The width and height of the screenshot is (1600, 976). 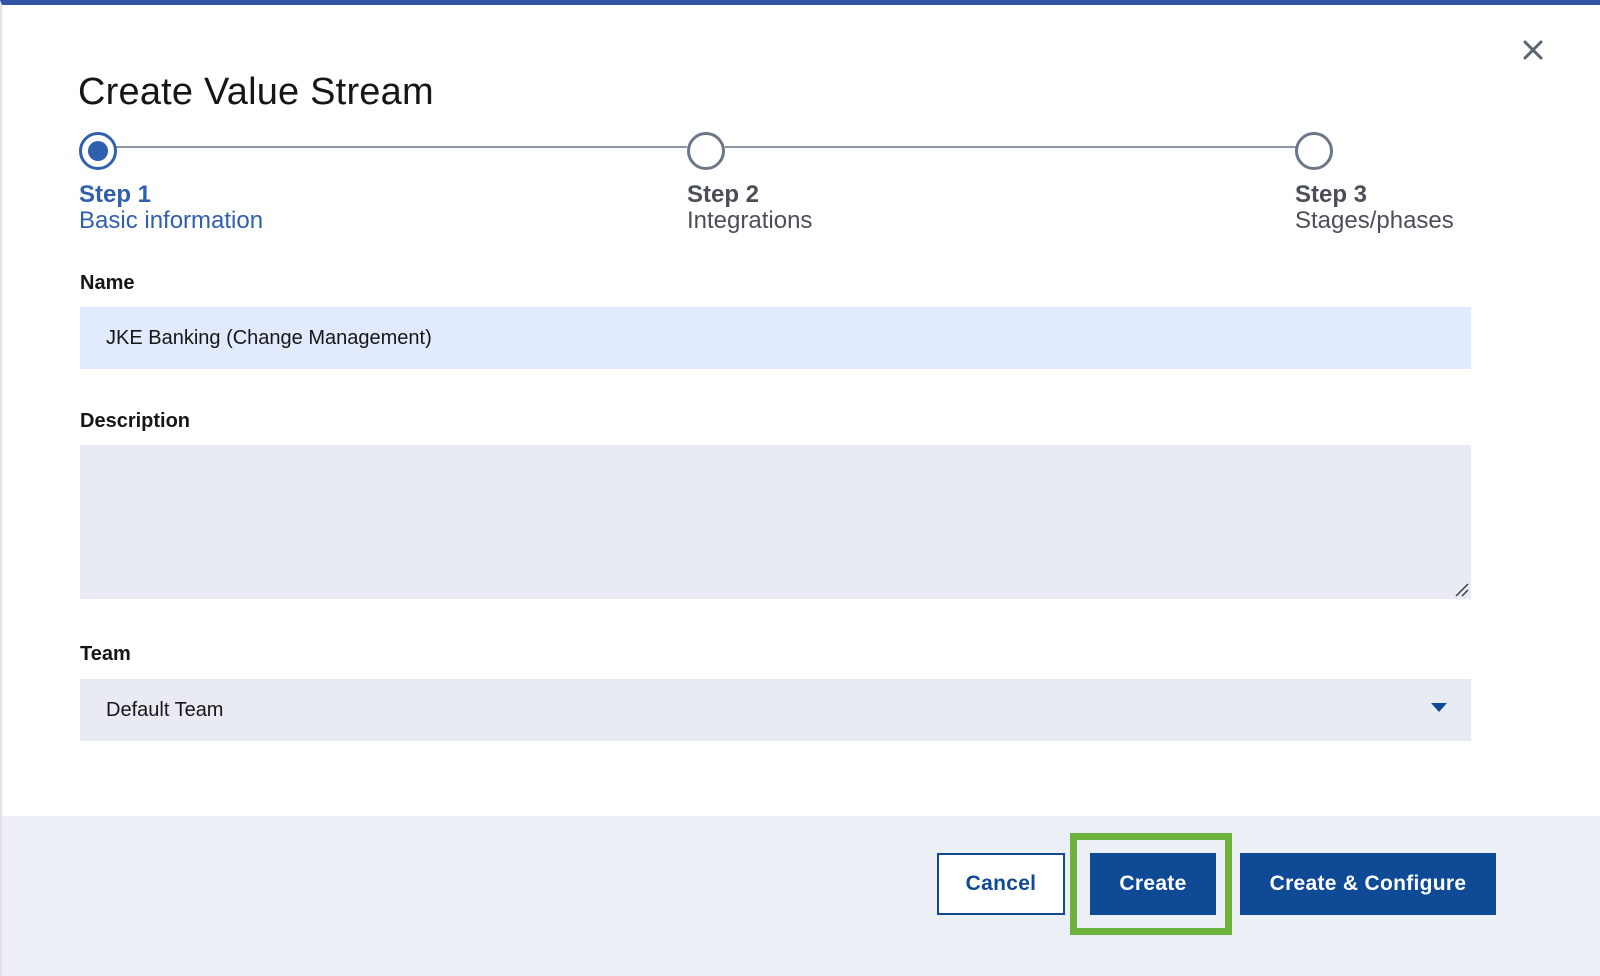 I want to click on team-select: Default Team, so click(x=775, y=710).